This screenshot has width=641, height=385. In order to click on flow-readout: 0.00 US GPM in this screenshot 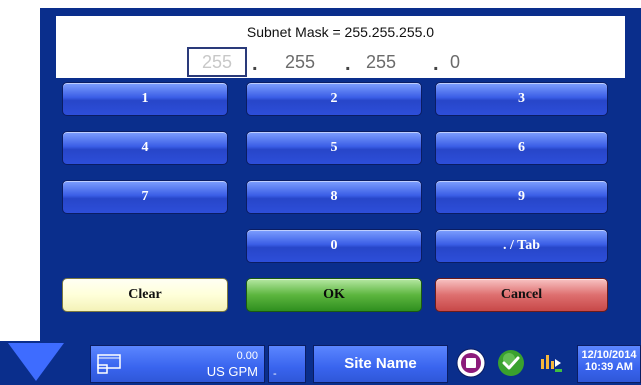, I will do `click(177, 364)`.